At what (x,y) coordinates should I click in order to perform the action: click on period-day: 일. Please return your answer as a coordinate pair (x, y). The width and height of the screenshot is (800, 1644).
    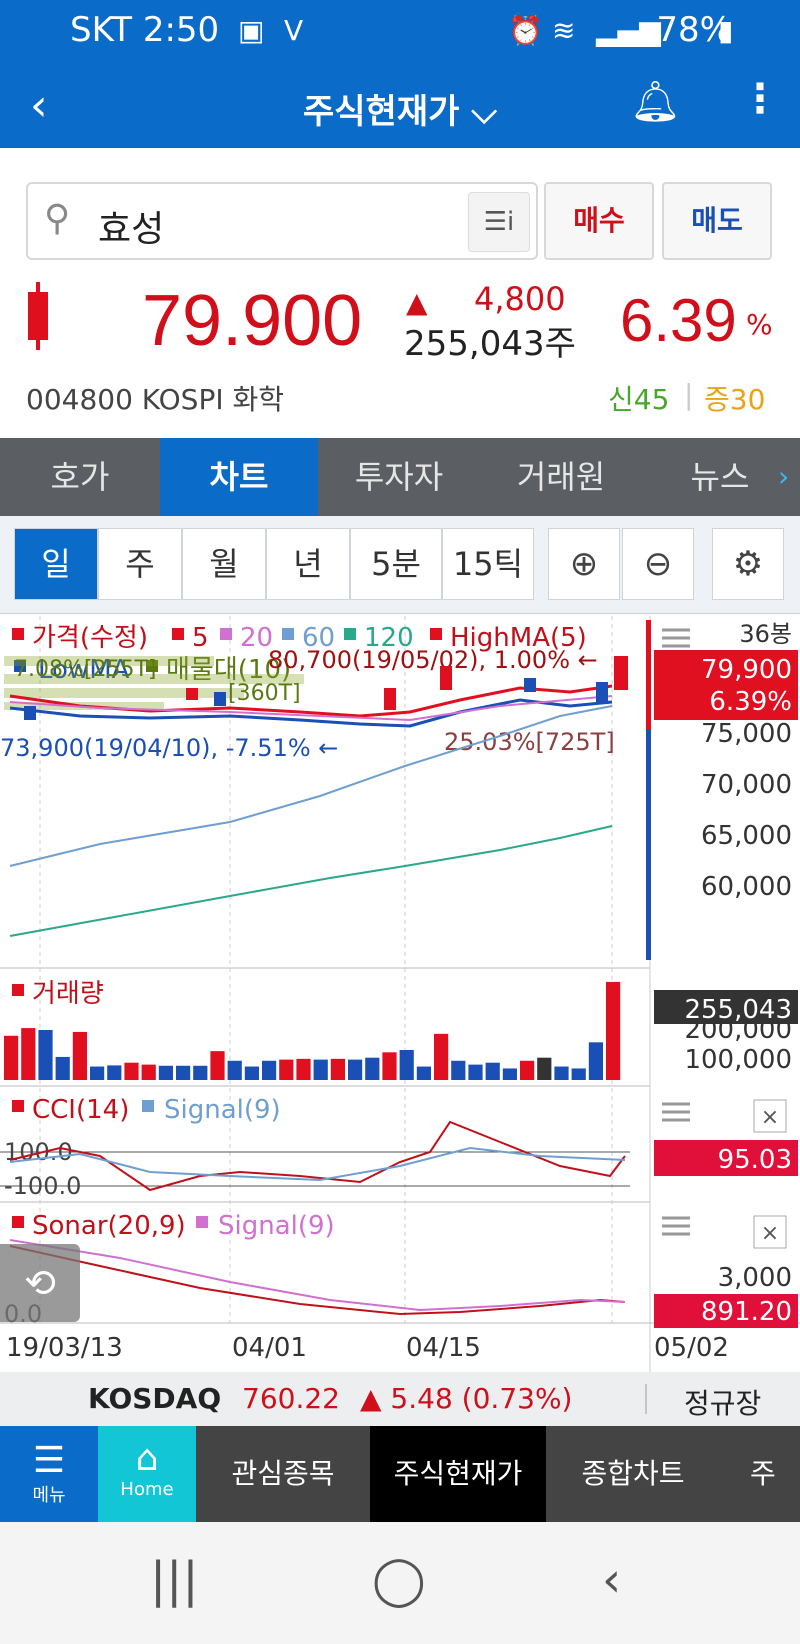
    Looking at the image, I should click on (56, 564).